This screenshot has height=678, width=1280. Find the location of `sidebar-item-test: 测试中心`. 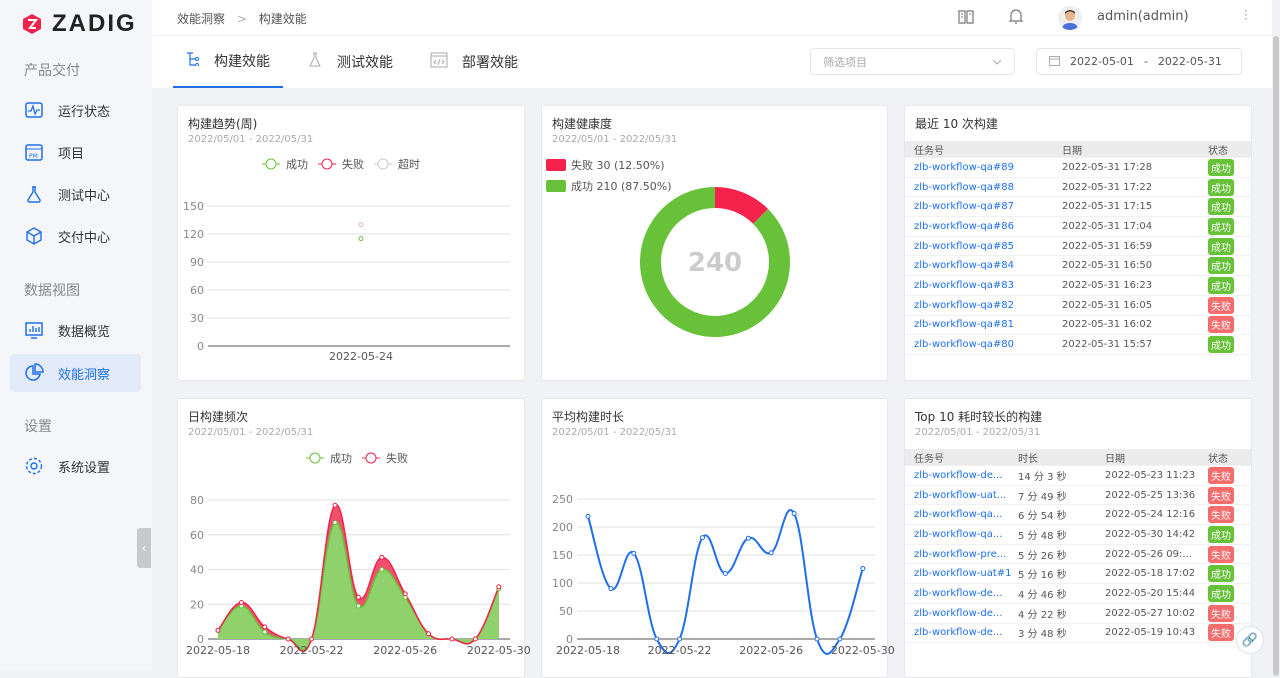

sidebar-item-test: 测试中心 is located at coordinates (75, 194).